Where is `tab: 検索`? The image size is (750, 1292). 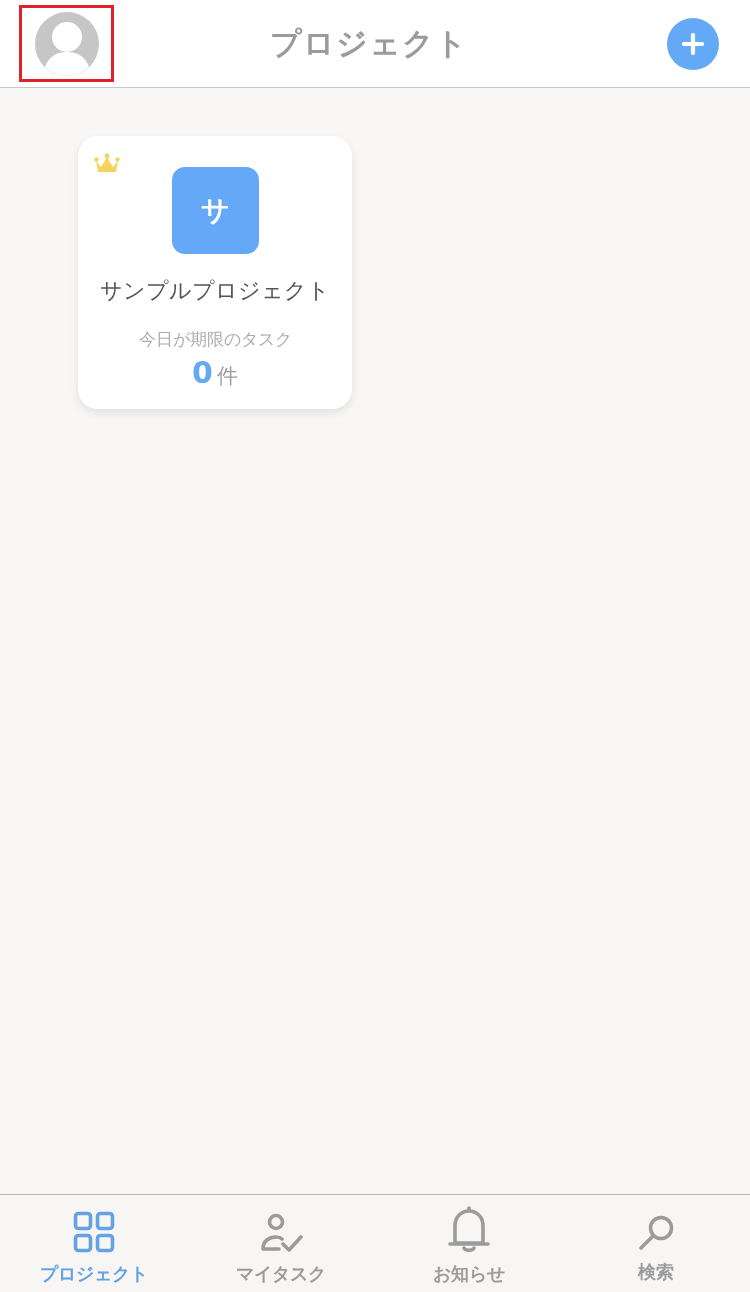 tab: 検索 is located at coordinates (656, 1243).